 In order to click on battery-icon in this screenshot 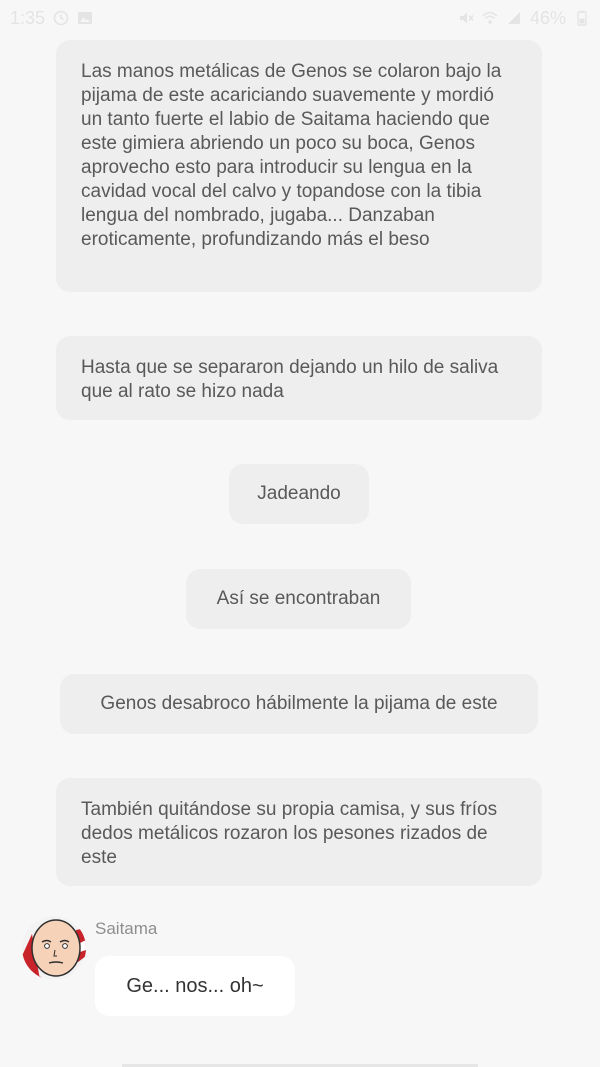, I will do `click(582, 18)`.